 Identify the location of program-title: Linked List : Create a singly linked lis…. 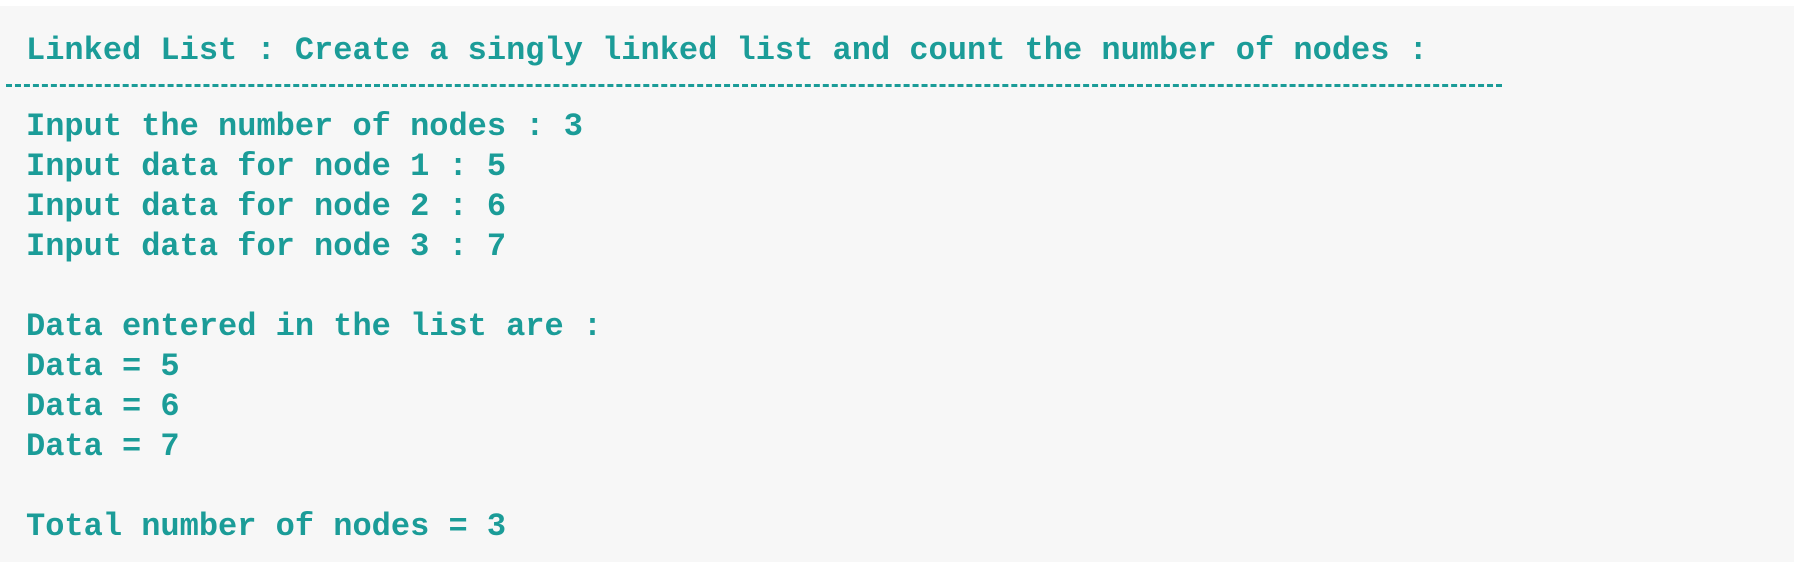
(727, 50).